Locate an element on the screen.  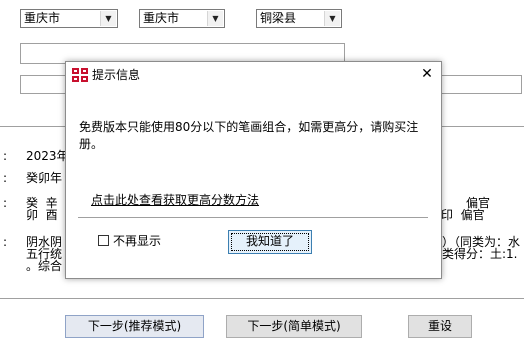
dialog-divider is located at coordinates (253, 217).